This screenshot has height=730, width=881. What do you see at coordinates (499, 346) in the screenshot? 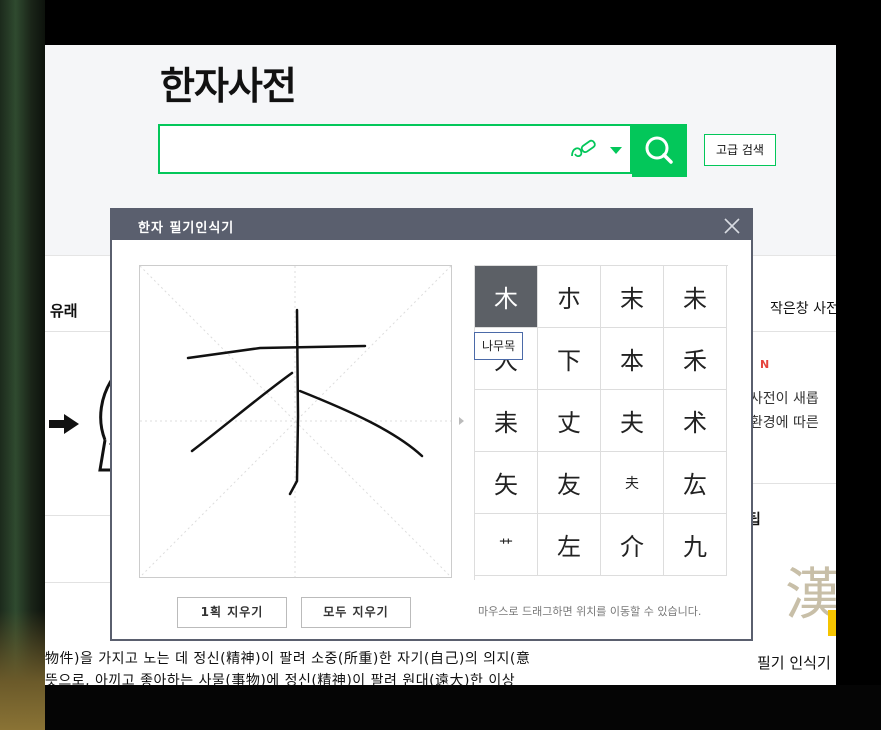
I see `candidate-tooltip: 나무목` at bounding box center [499, 346].